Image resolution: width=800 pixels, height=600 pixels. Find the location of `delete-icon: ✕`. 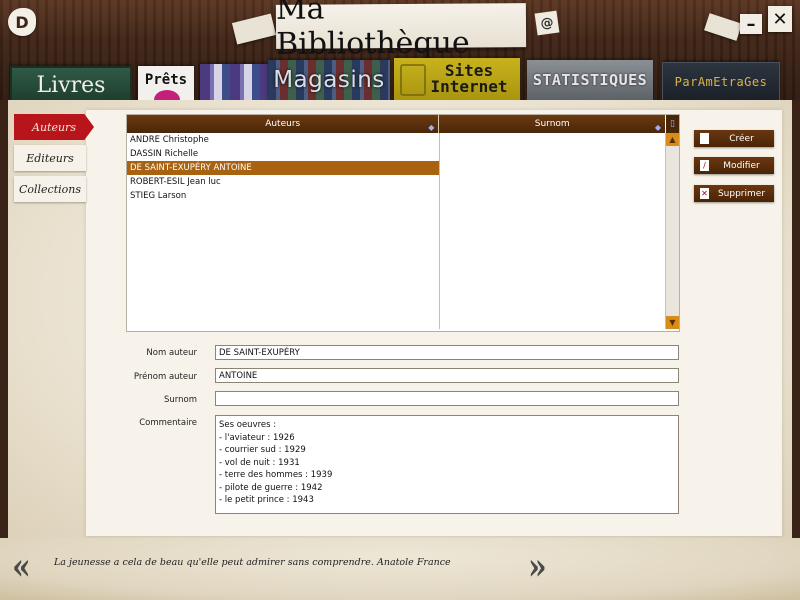

delete-icon: ✕ is located at coordinates (704, 193).